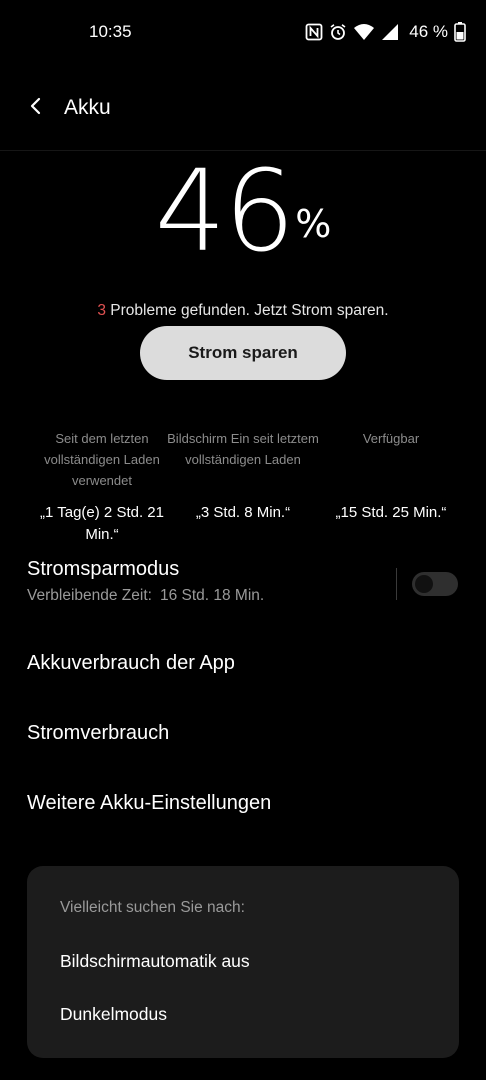 The width and height of the screenshot is (486, 1080). Describe the element at coordinates (313, 224) in the screenshot. I see `battery-level-unit: %` at that location.